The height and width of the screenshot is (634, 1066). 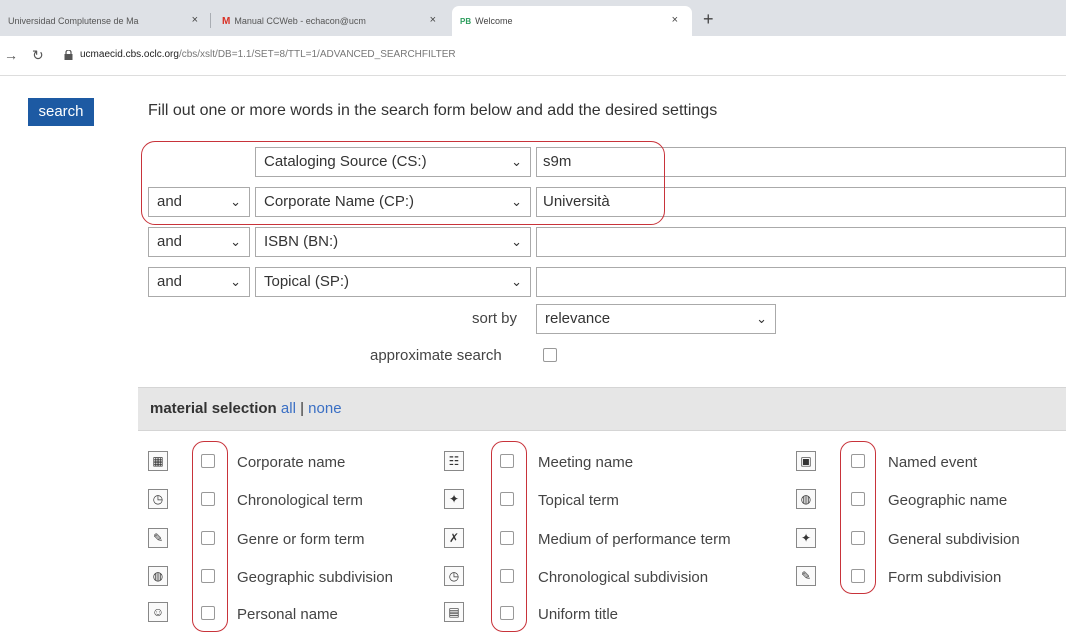 What do you see at coordinates (213, 408) in the screenshot?
I see `material-selection-title: material selection` at bounding box center [213, 408].